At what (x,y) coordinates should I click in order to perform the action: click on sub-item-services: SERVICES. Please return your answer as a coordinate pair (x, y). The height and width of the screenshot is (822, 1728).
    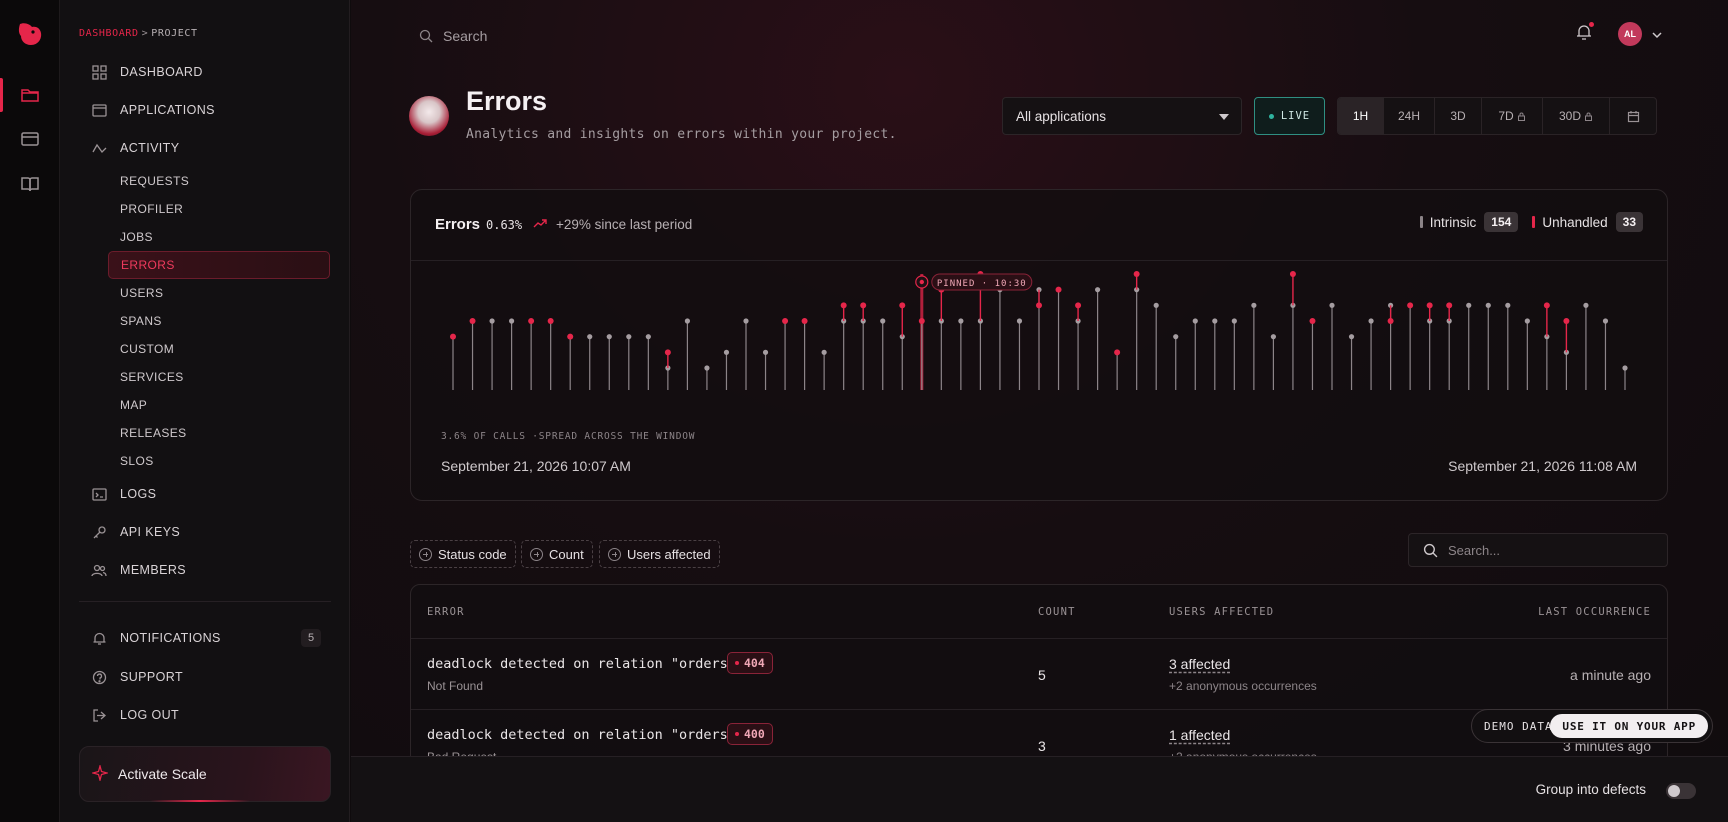
    Looking at the image, I should click on (219, 377).